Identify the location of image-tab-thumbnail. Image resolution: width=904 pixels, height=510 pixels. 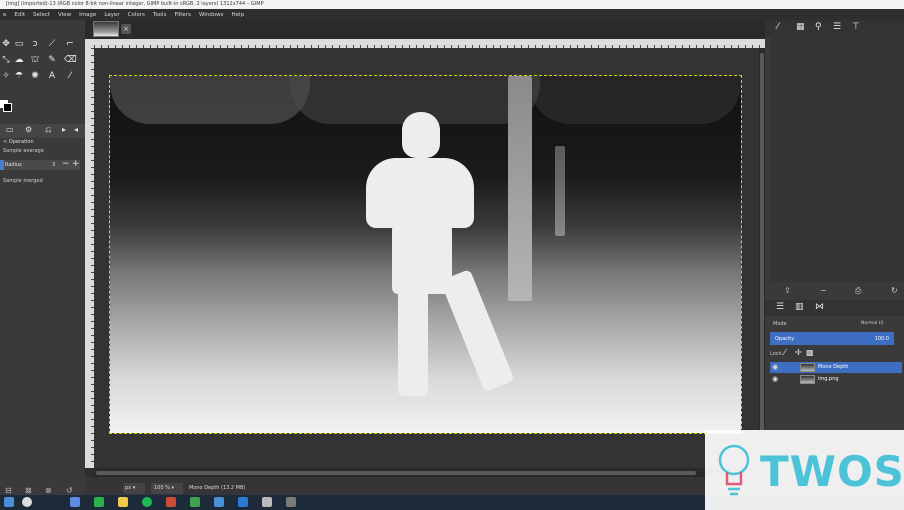
(106, 29).